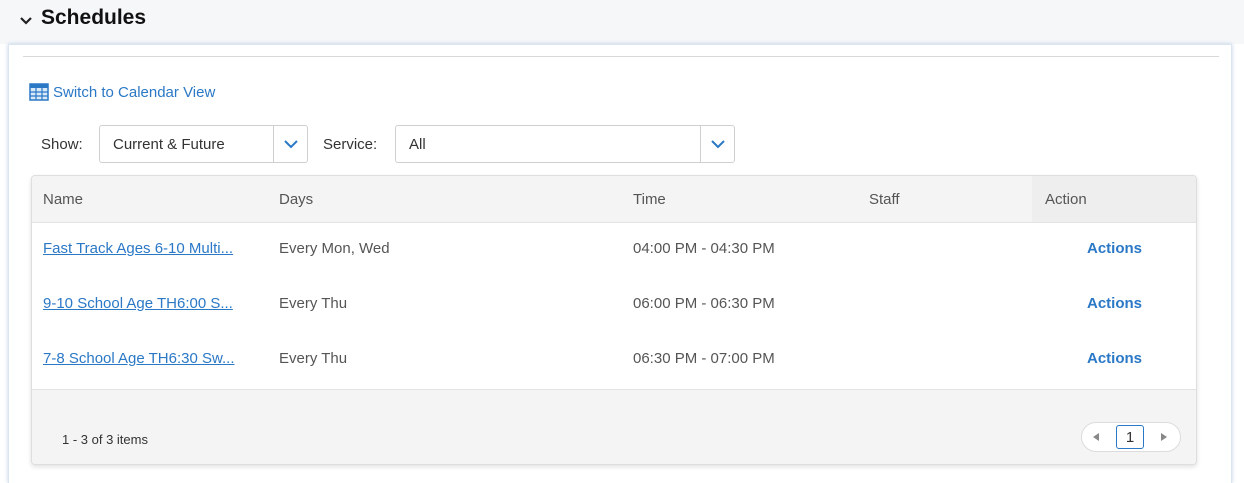 Image resolution: width=1244 pixels, height=483 pixels. What do you see at coordinates (334, 248) in the screenshot?
I see `days-cell: Every Mon, Wed` at bounding box center [334, 248].